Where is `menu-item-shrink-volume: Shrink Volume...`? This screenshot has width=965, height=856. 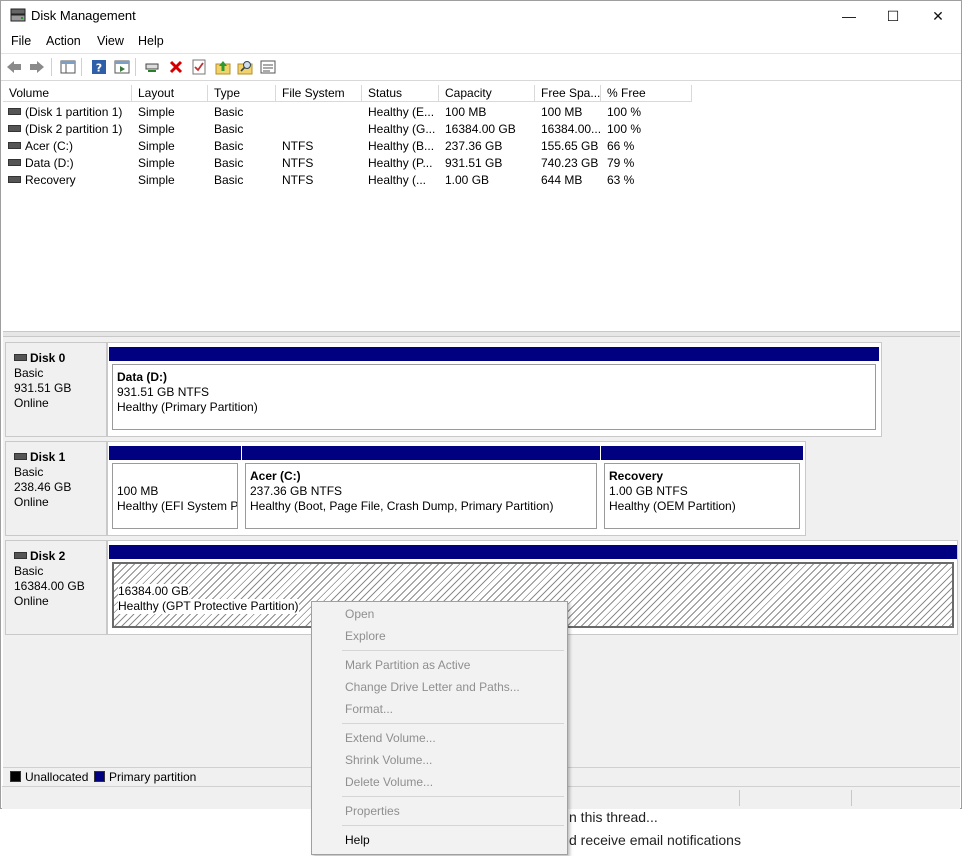 menu-item-shrink-volume: Shrink Volume... is located at coordinates (388, 760).